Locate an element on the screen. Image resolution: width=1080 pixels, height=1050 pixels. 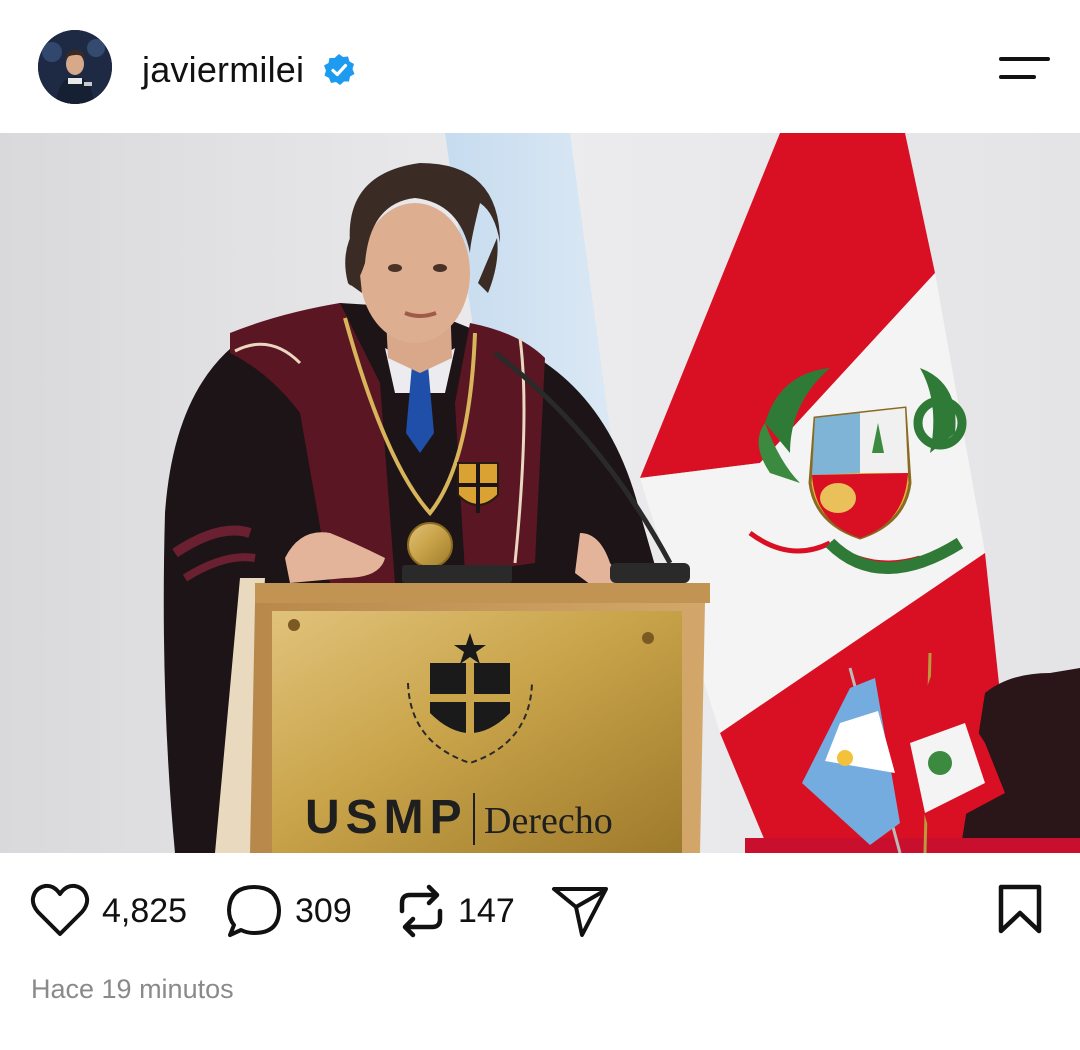
podium: USMP Derecho is located at coordinates (462, 715).